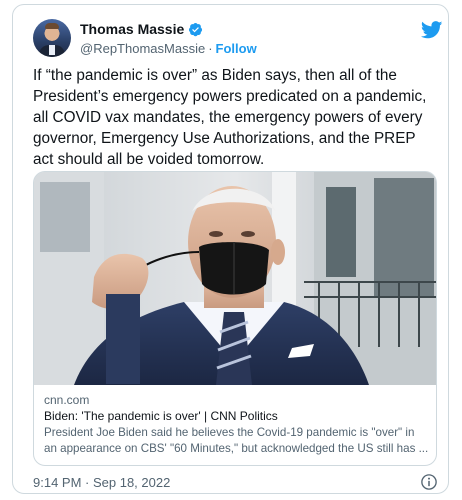 This screenshot has height=500, width=462. What do you see at coordinates (52, 38) in the screenshot?
I see `avatar` at bounding box center [52, 38].